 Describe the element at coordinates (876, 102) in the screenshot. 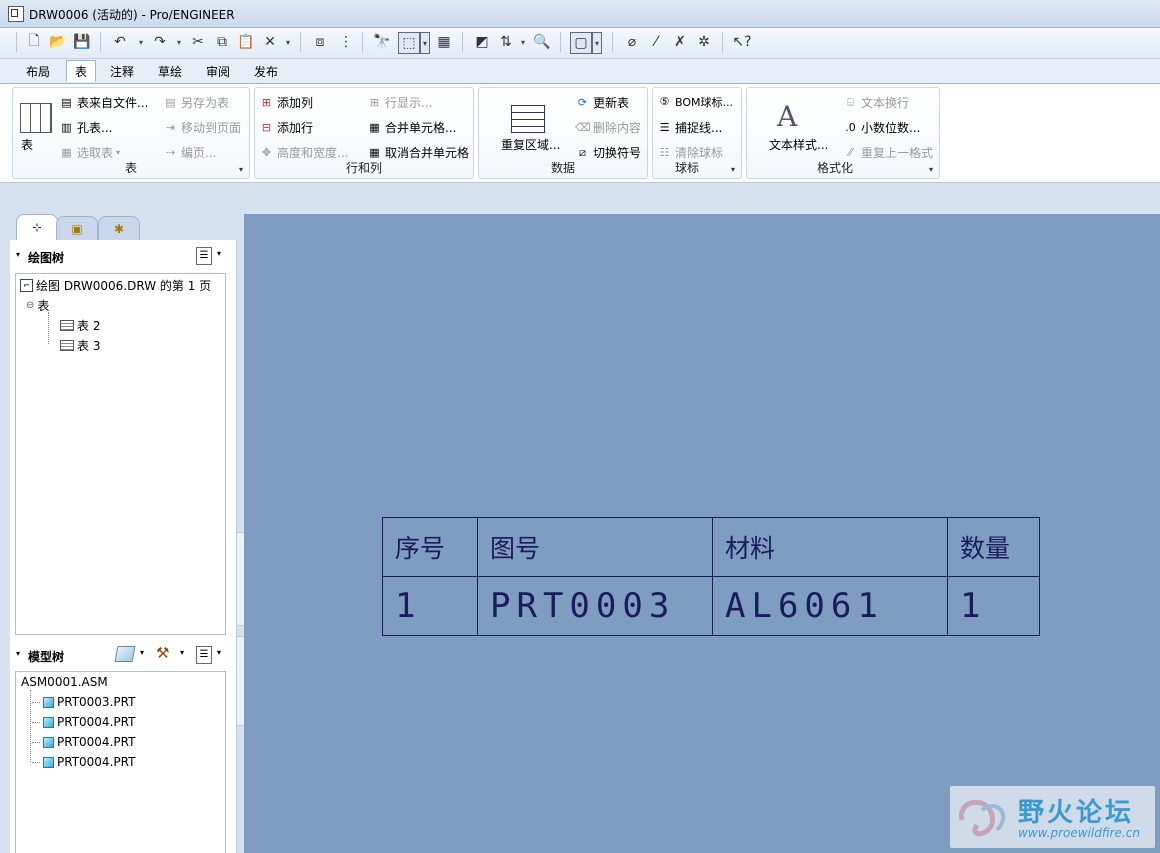

I see `text-wrap-button: ⌸ 文本换行` at that location.